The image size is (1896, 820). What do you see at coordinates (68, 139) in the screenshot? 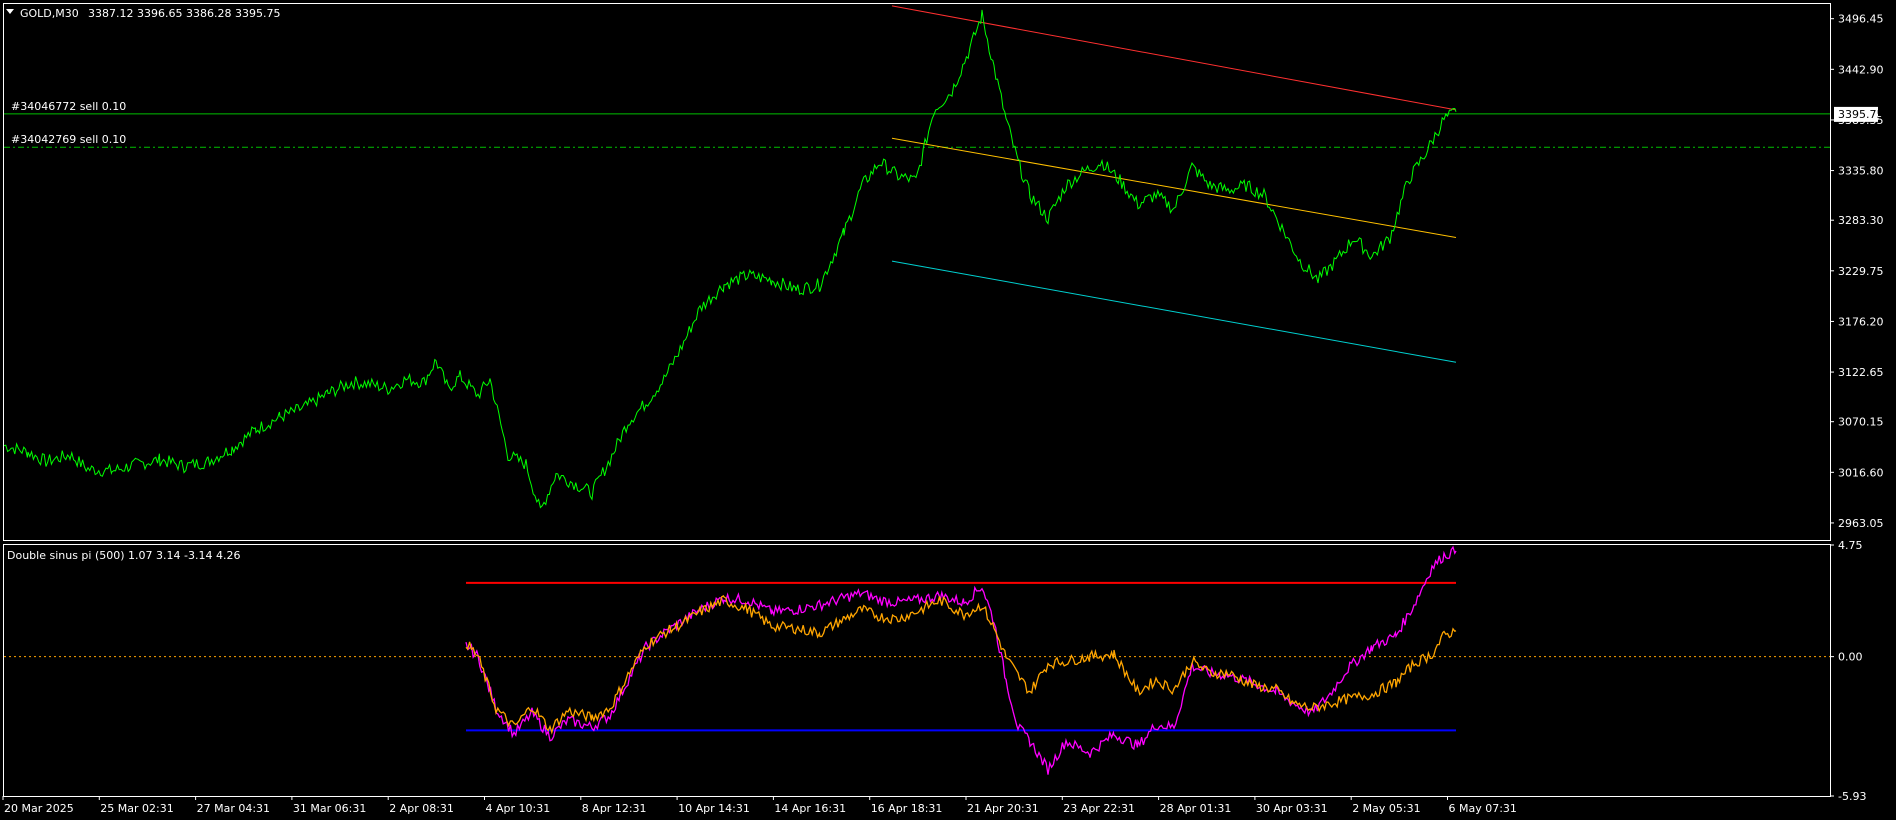
I see `order-label-2: #34042769 sell 0.10` at bounding box center [68, 139].